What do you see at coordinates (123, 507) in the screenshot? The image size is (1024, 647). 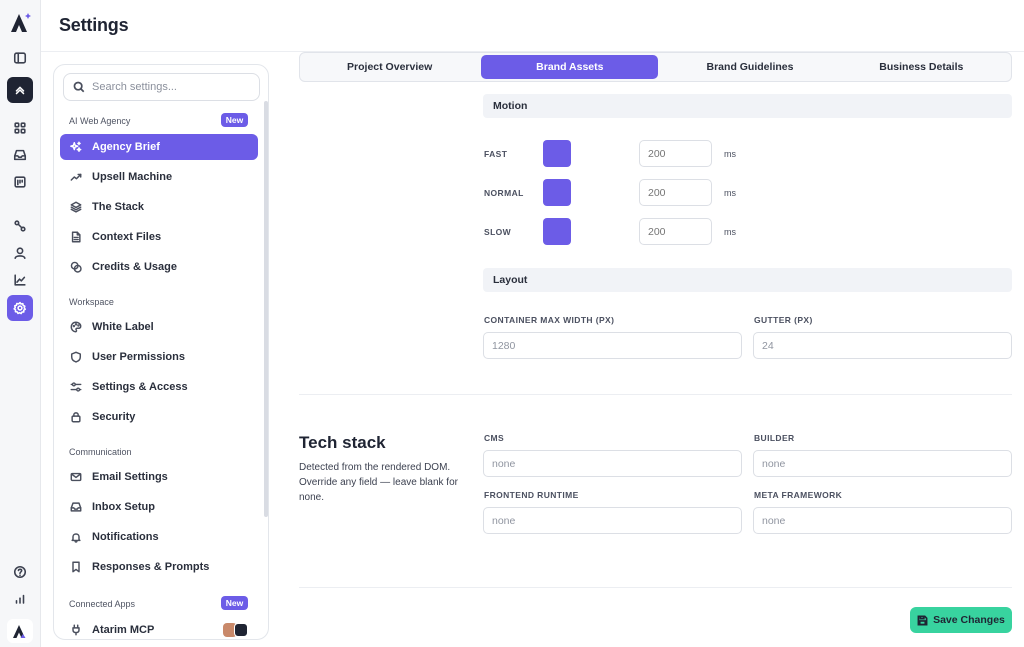 I see `sidebar-item-label: Inbox Setup` at bounding box center [123, 507].